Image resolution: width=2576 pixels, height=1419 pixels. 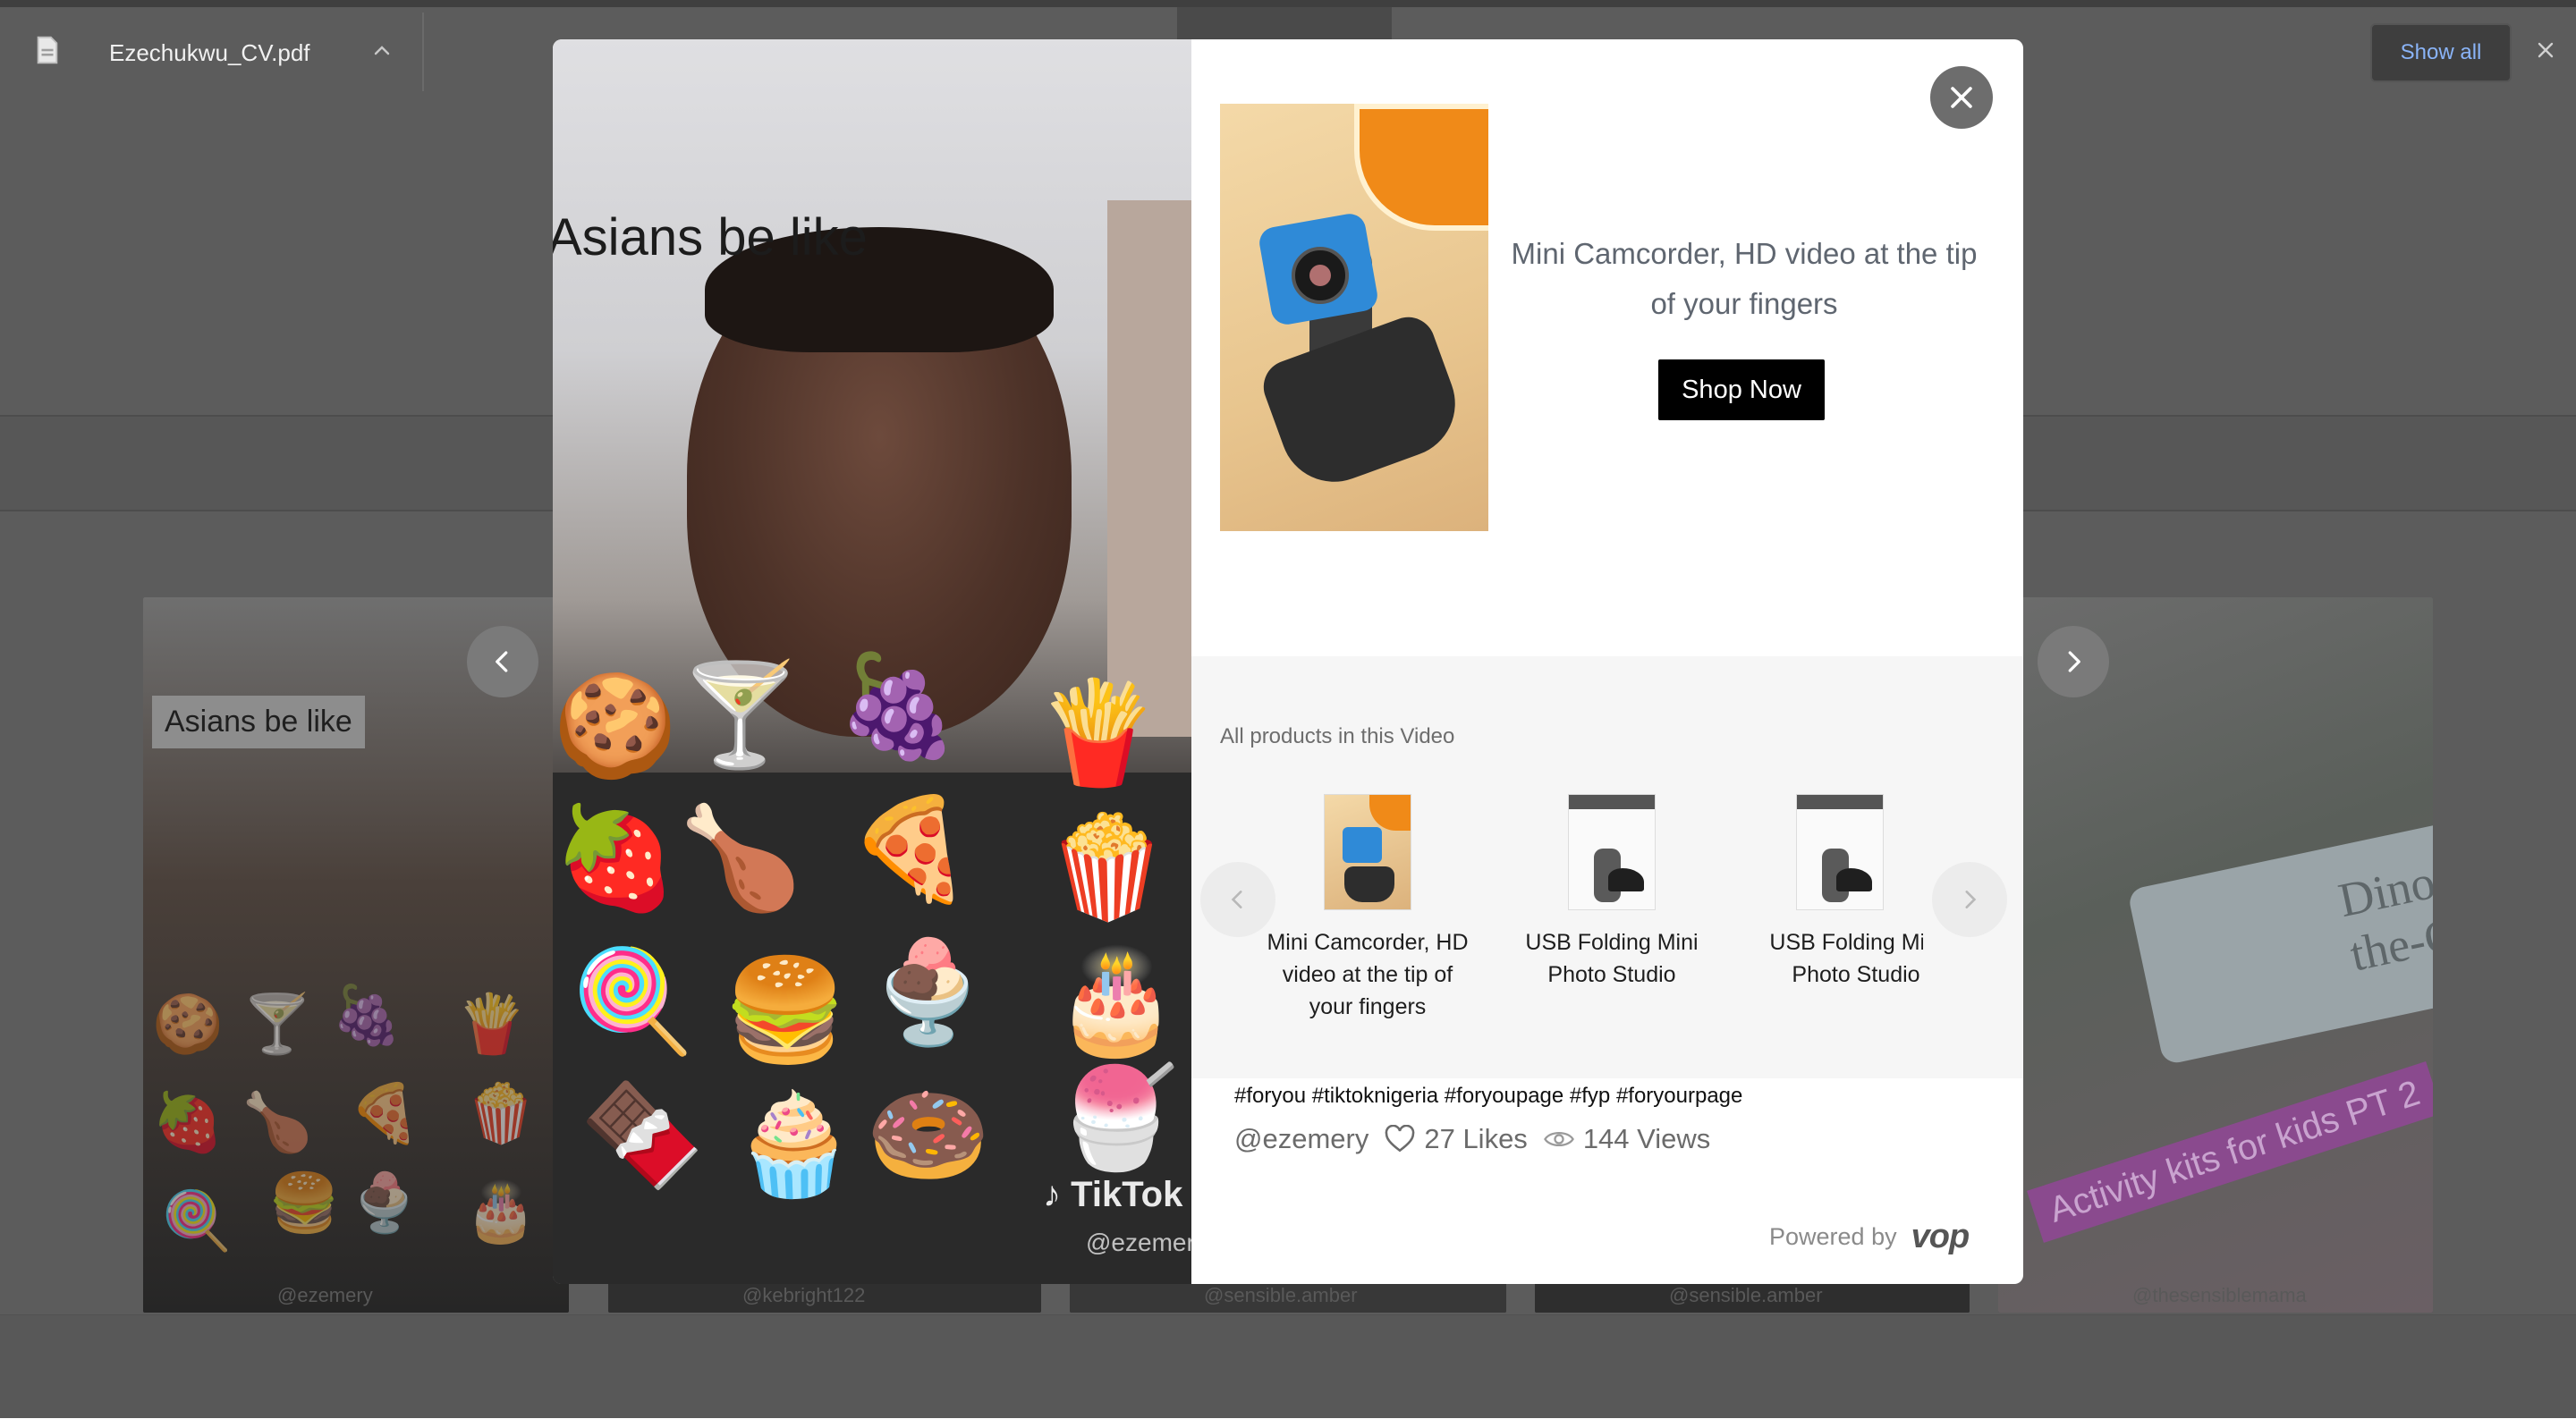 What do you see at coordinates (1107, 867) in the screenshot?
I see `popcorn-emoji: 🍿` at bounding box center [1107, 867].